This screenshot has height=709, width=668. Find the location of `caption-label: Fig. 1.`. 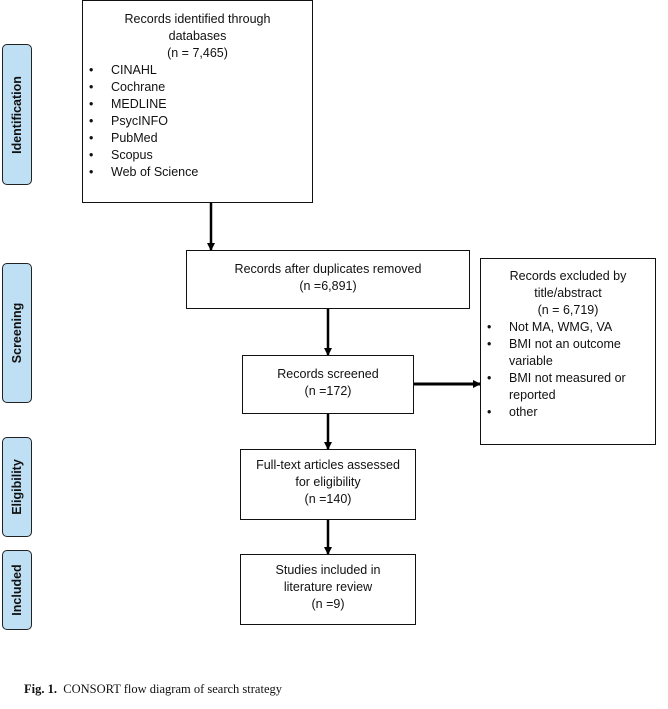

caption-label: Fig. 1. is located at coordinates (40, 689).